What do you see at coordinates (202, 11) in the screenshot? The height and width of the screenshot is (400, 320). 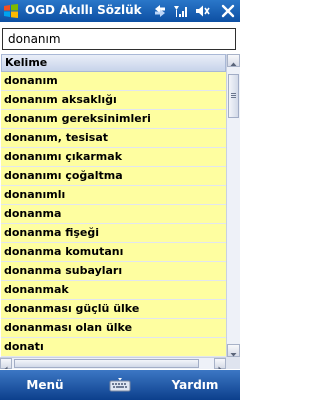 I see `volume-icon` at bounding box center [202, 11].